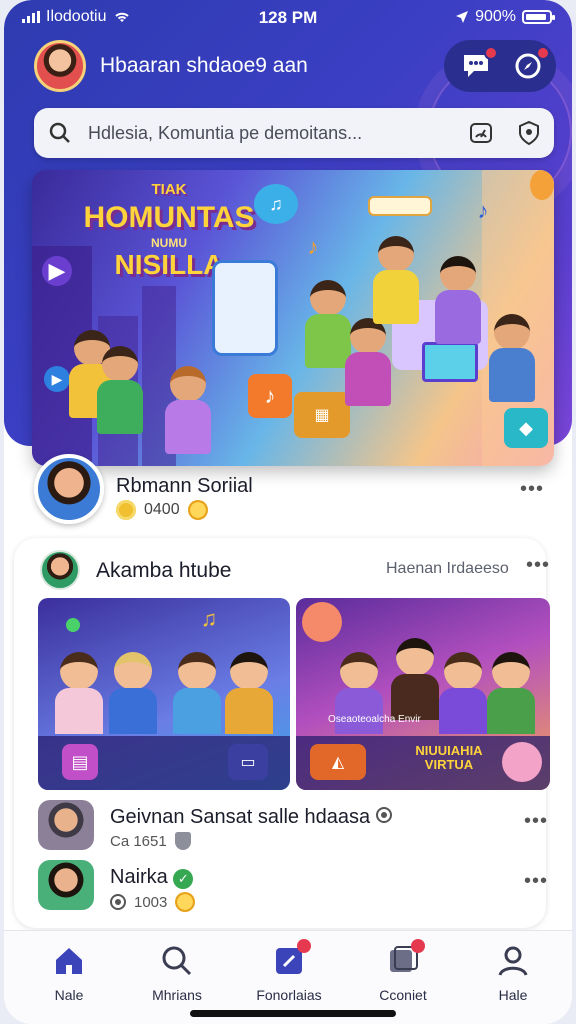  I want to click on list-item-name: Nairka ✓, so click(152, 877).